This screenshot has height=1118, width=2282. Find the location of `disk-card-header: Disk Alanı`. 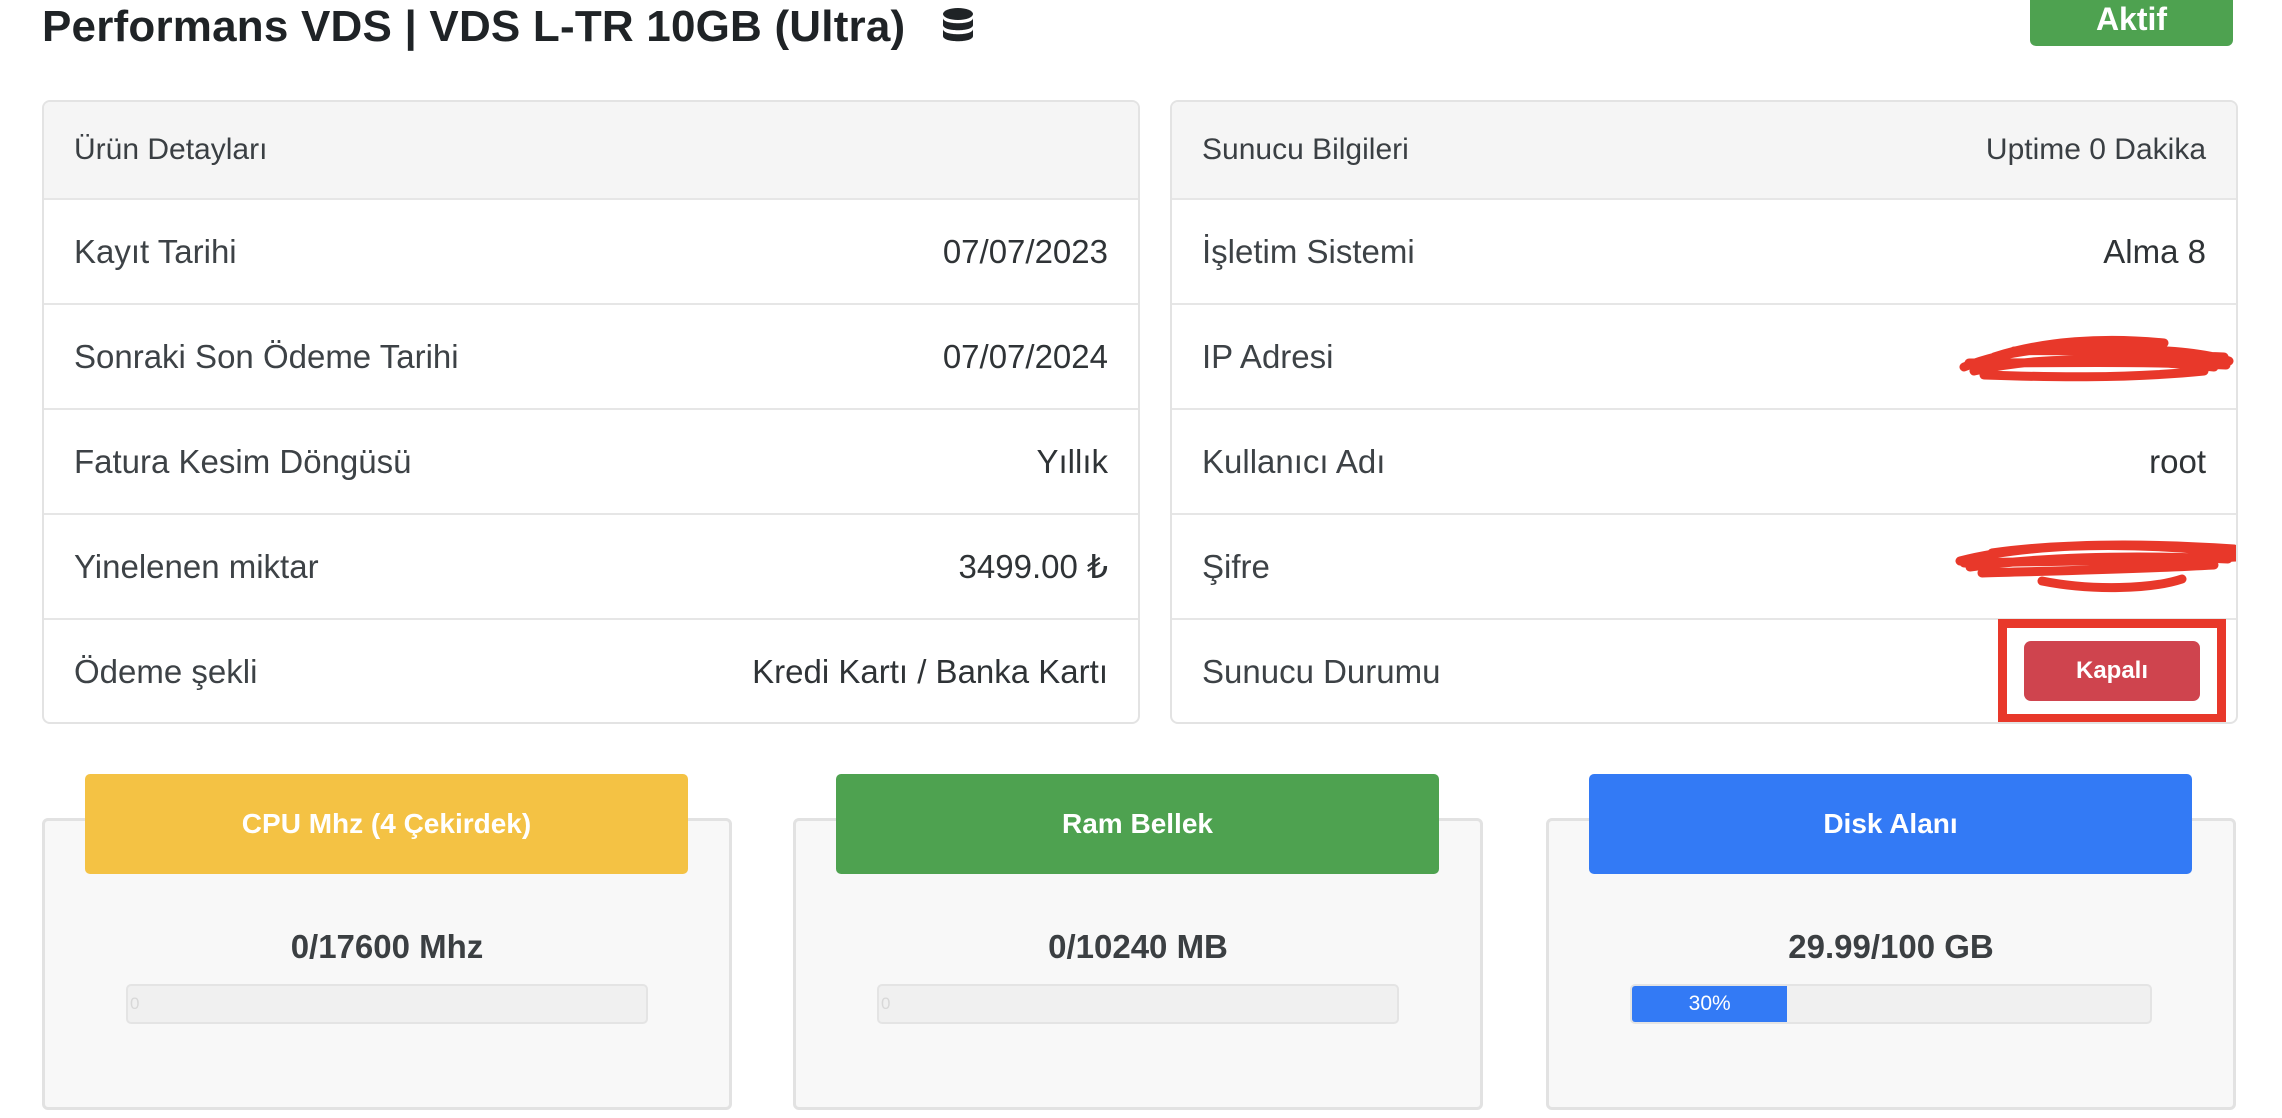

disk-card-header: Disk Alanı is located at coordinates (1890, 824).